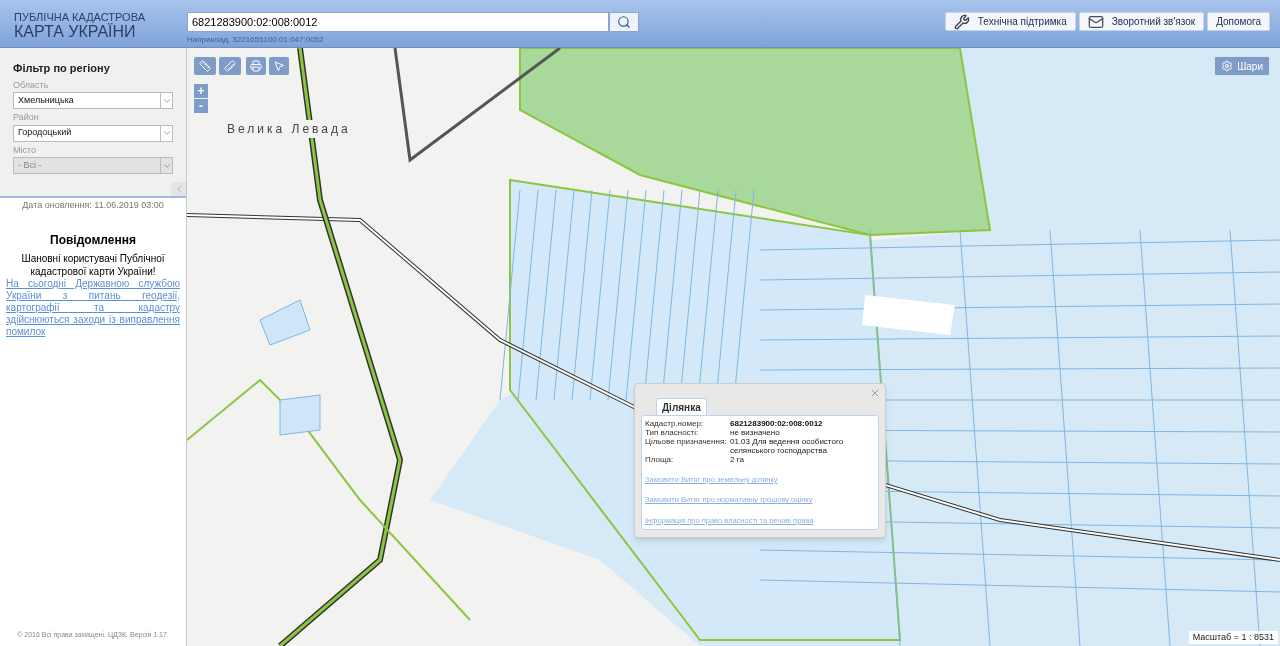 The height and width of the screenshot is (646, 1280). Describe the element at coordinates (93, 307) in the screenshot. I see `notice-link: На сьогодні Державною службою України з питань геодезії, картографії та кадастру здійснюються заходи із виправлення помилок` at that location.